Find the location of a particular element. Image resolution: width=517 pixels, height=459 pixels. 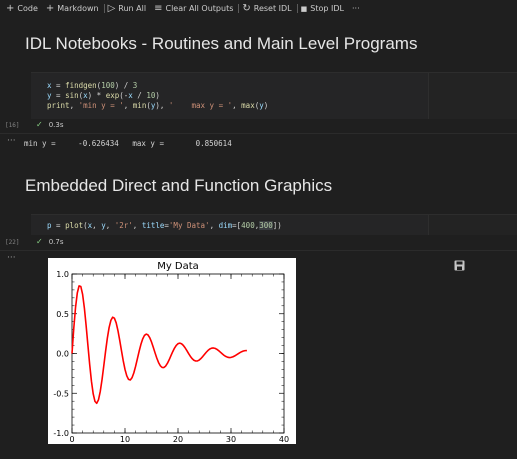

code-line: y = sin(x) * exp(-x / 10) is located at coordinates (103, 95).